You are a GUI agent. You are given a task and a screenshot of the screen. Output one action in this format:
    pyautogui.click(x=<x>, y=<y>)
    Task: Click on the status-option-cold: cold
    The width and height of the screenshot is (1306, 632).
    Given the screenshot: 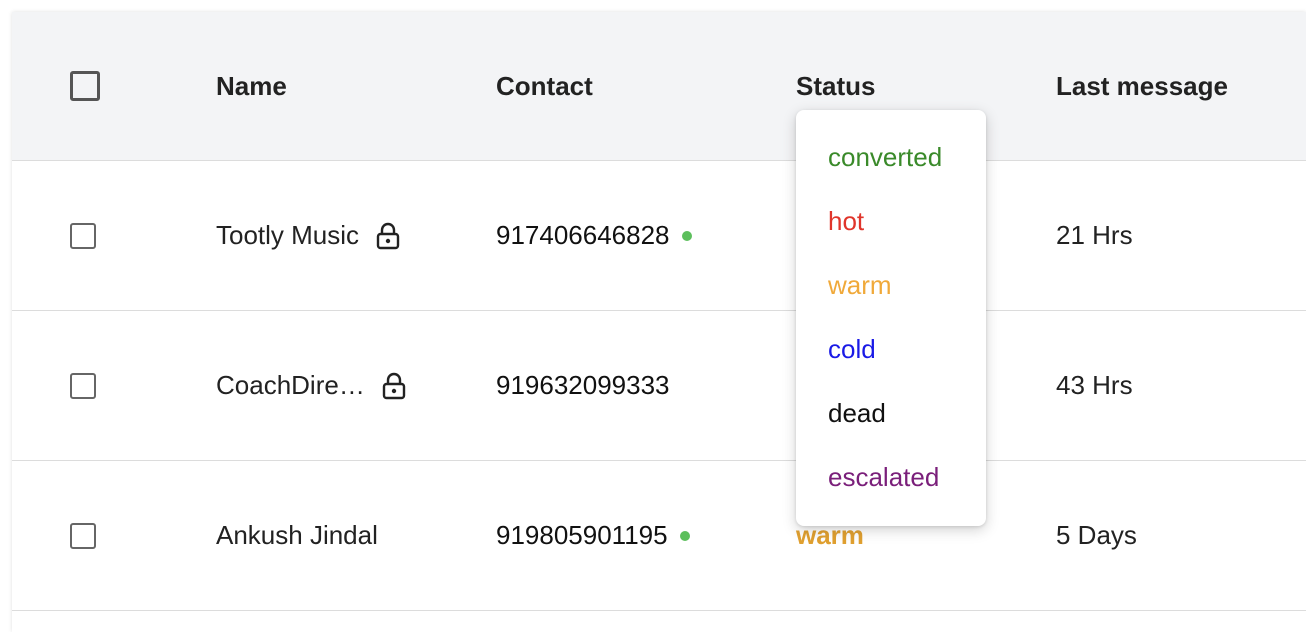 What is the action you would take?
    pyautogui.click(x=852, y=349)
    